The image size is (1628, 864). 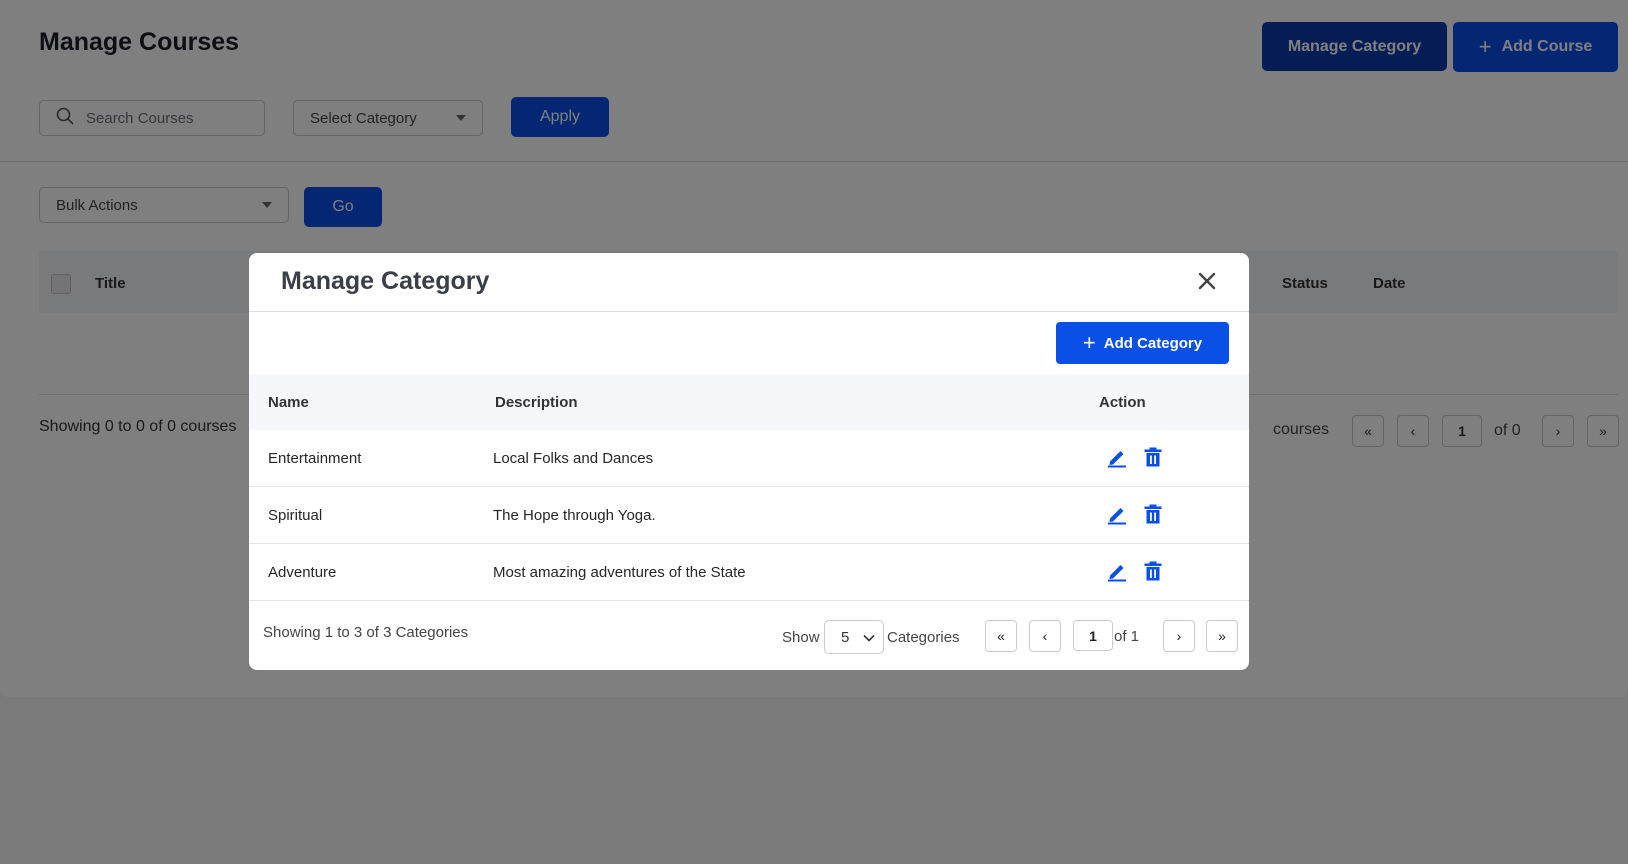 I want to click on table-row: Entertainment Local Folks and Dances, so click(x=749, y=458).